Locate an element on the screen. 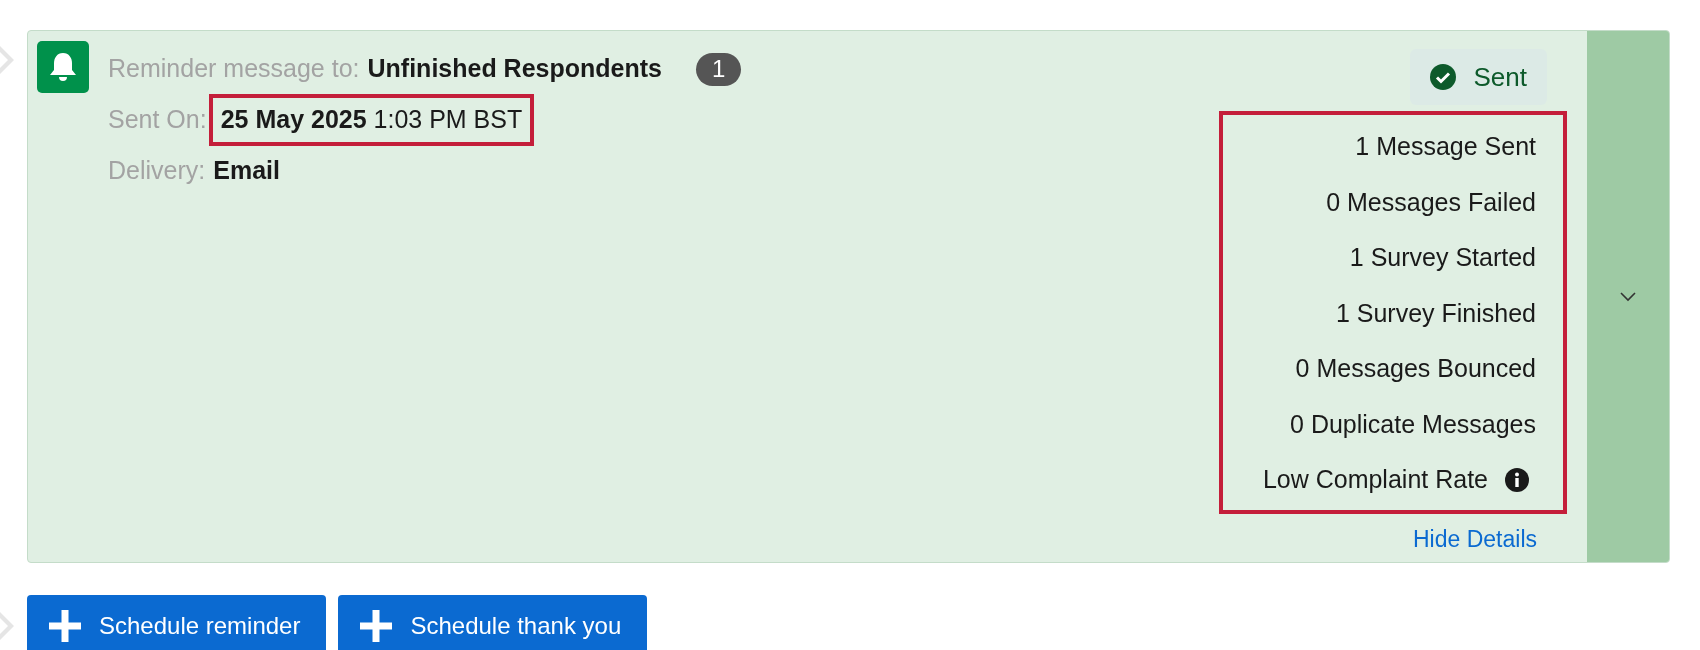 This screenshot has width=1700, height=650. field-label: Delivery: is located at coordinates (157, 171).